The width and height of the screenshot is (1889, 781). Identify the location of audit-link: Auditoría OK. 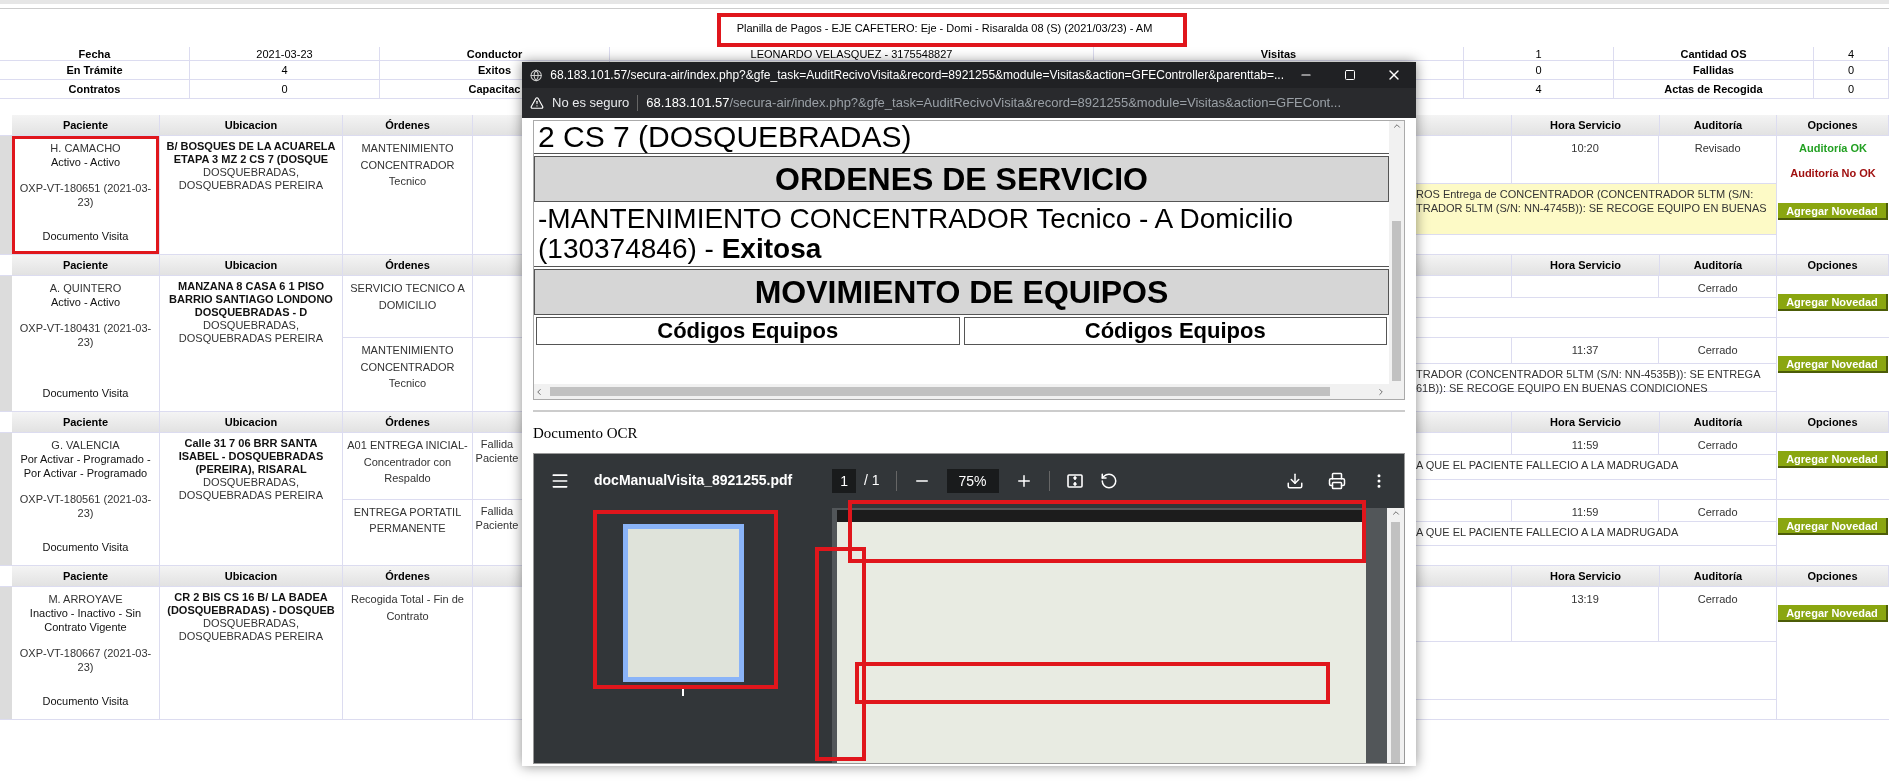
(1833, 148).